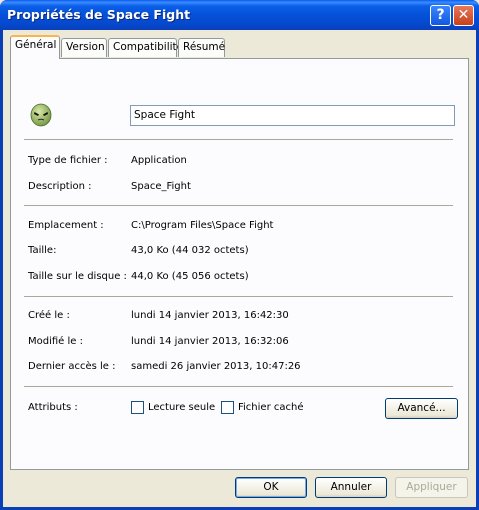  Describe the element at coordinates (41, 115) in the screenshot. I see `alien-icon` at that location.